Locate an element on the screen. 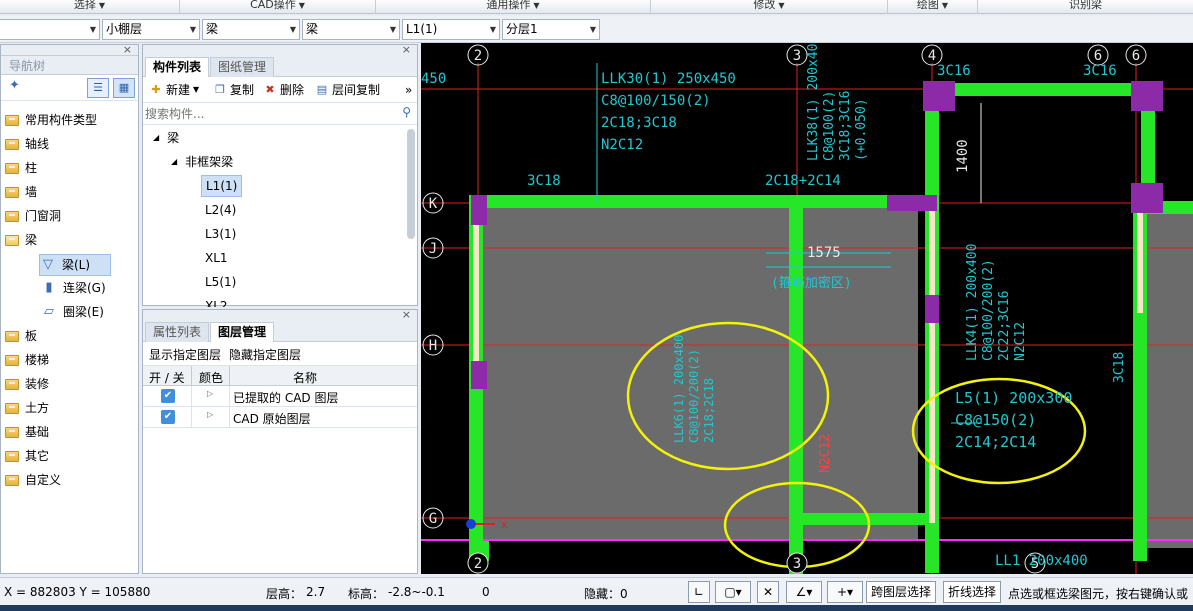 Image resolution: width=1193 pixels, height=611 pixels. nav-item-custom: 自定义 is located at coordinates (33, 480).